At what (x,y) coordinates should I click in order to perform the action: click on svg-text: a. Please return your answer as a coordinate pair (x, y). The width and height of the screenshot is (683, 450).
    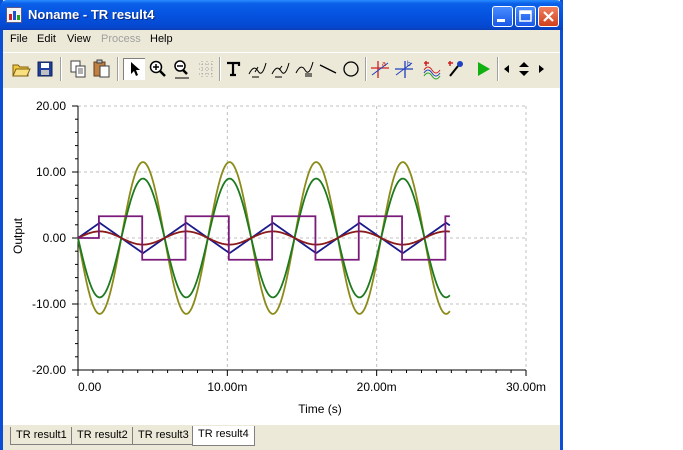
    Looking at the image, I should click on (384, 64).